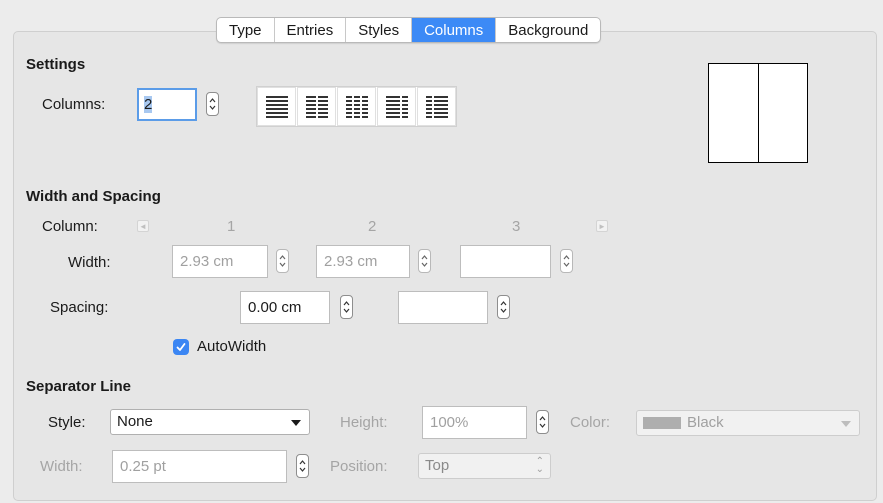 Image resolution: width=883 pixels, height=503 pixels. What do you see at coordinates (231, 226) in the screenshot?
I see `column-number-1: 1` at bounding box center [231, 226].